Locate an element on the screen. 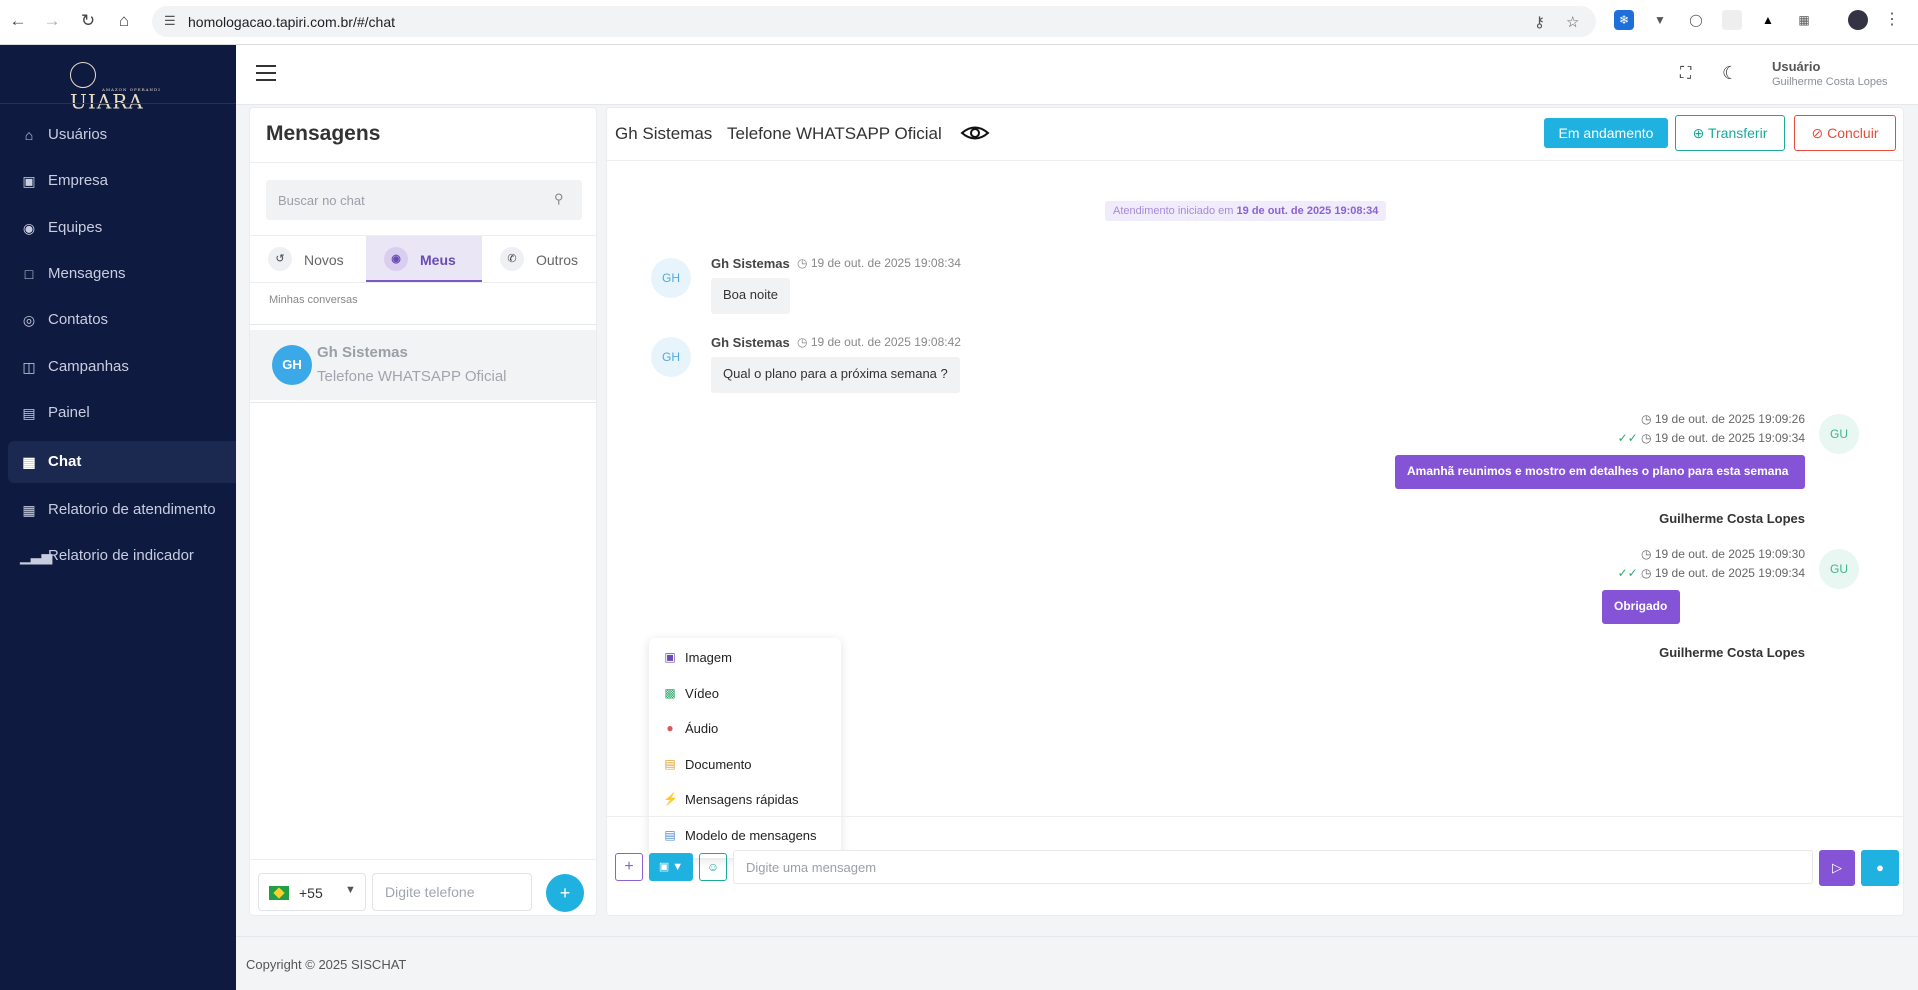 Image resolution: width=1918 pixels, height=990 pixels. top-header: ⛶ ☾ Usuário Guilherme Costa Lopes is located at coordinates (1077, 75).